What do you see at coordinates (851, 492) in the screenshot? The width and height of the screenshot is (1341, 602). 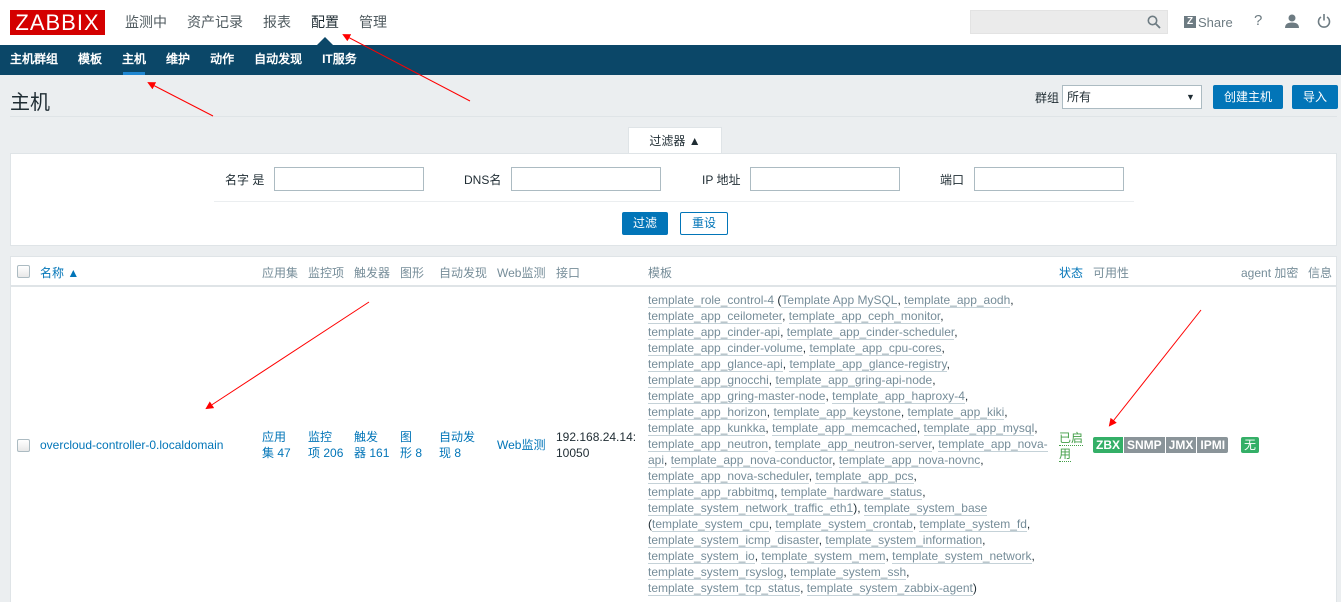 I see `template-link: template_hardware_status` at bounding box center [851, 492].